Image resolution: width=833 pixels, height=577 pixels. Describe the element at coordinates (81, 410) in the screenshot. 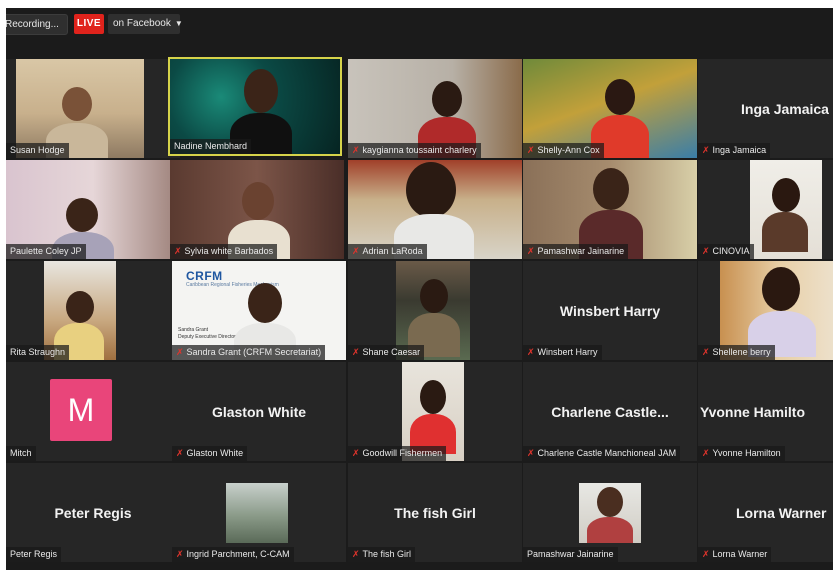

I see `avatar: M` at that location.